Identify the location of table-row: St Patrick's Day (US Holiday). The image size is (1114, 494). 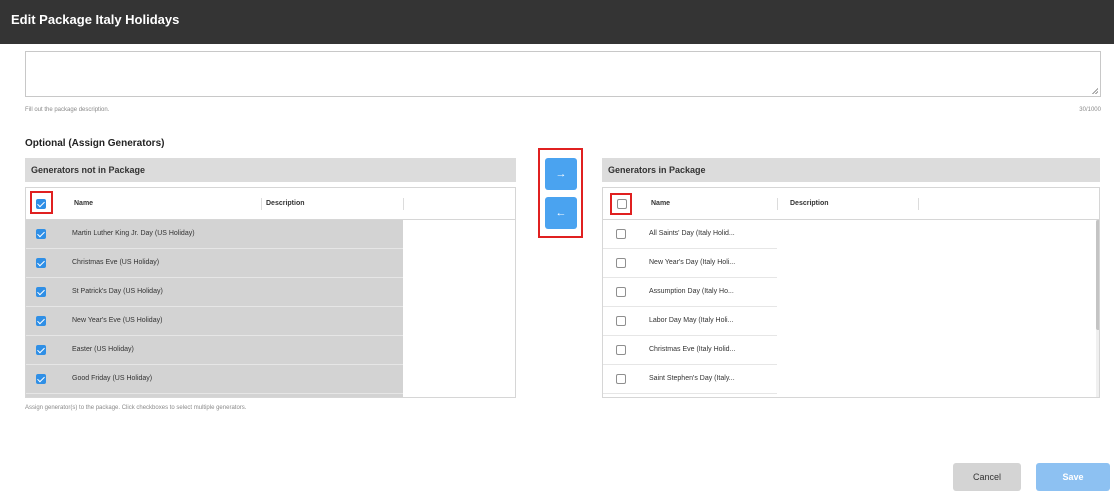
(214, 292).